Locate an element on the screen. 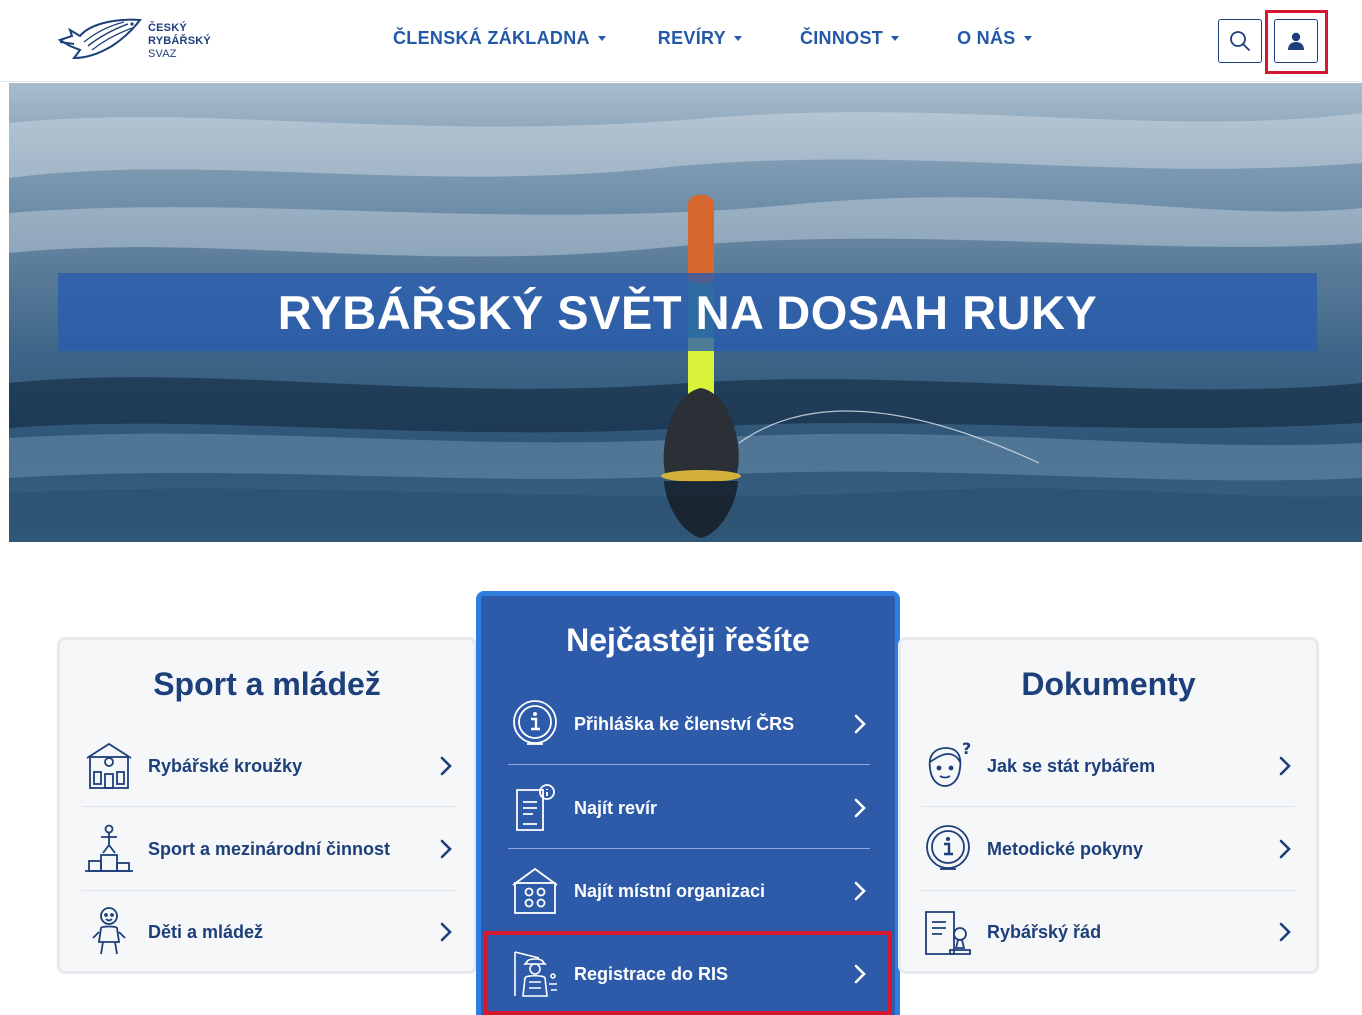 This screenshot has width=1362, height=1015. fish-logo-icon is located at coordinates (100, 39).